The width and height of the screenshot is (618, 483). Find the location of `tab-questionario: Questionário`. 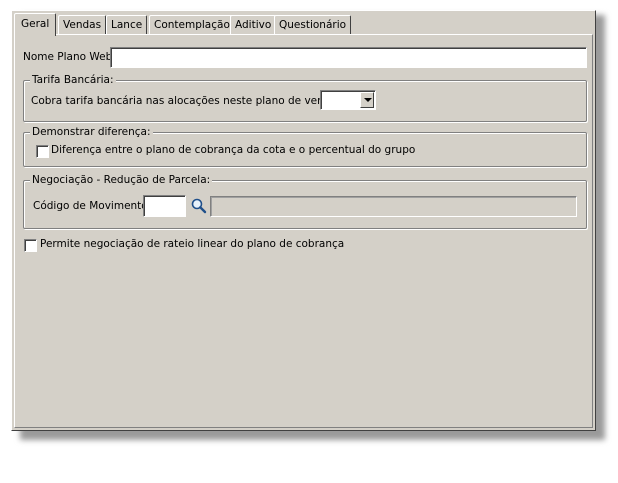

tab-questionario: Questionário is located at coordinates (313, 25).